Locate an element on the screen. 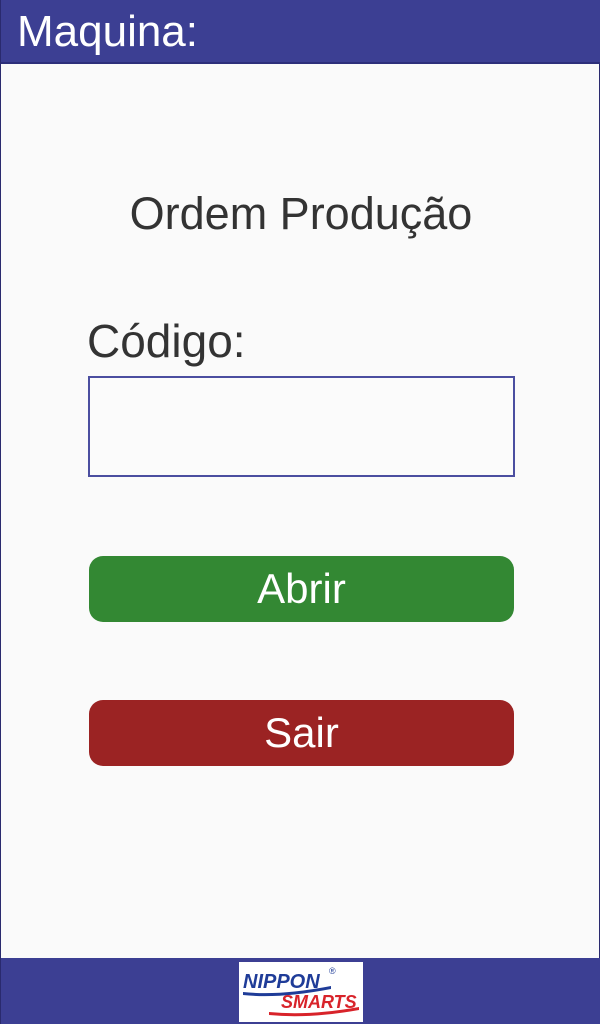  code-label: Código: is located at coordinates (166, 341).